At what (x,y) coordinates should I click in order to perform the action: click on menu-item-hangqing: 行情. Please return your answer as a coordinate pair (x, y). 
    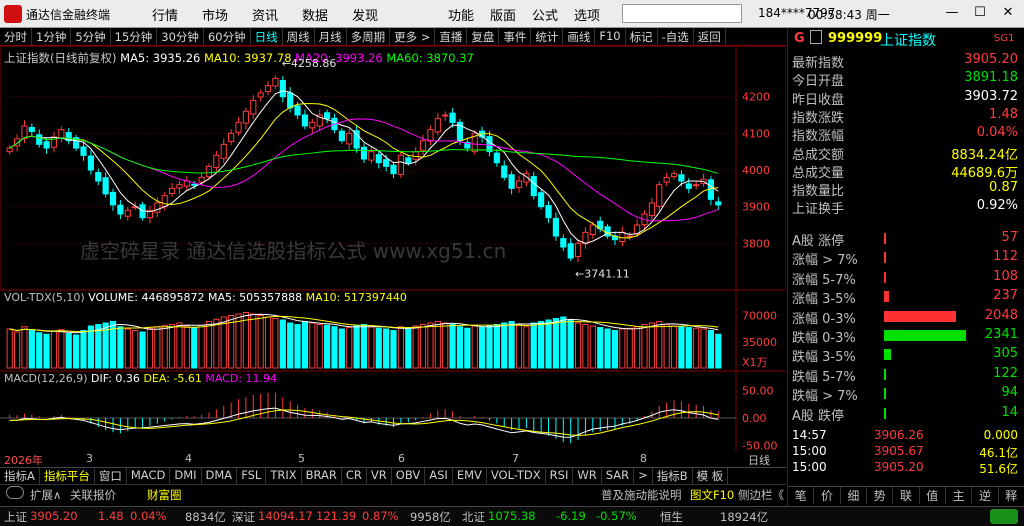
    Looking at the image, I should click on (165, 14).